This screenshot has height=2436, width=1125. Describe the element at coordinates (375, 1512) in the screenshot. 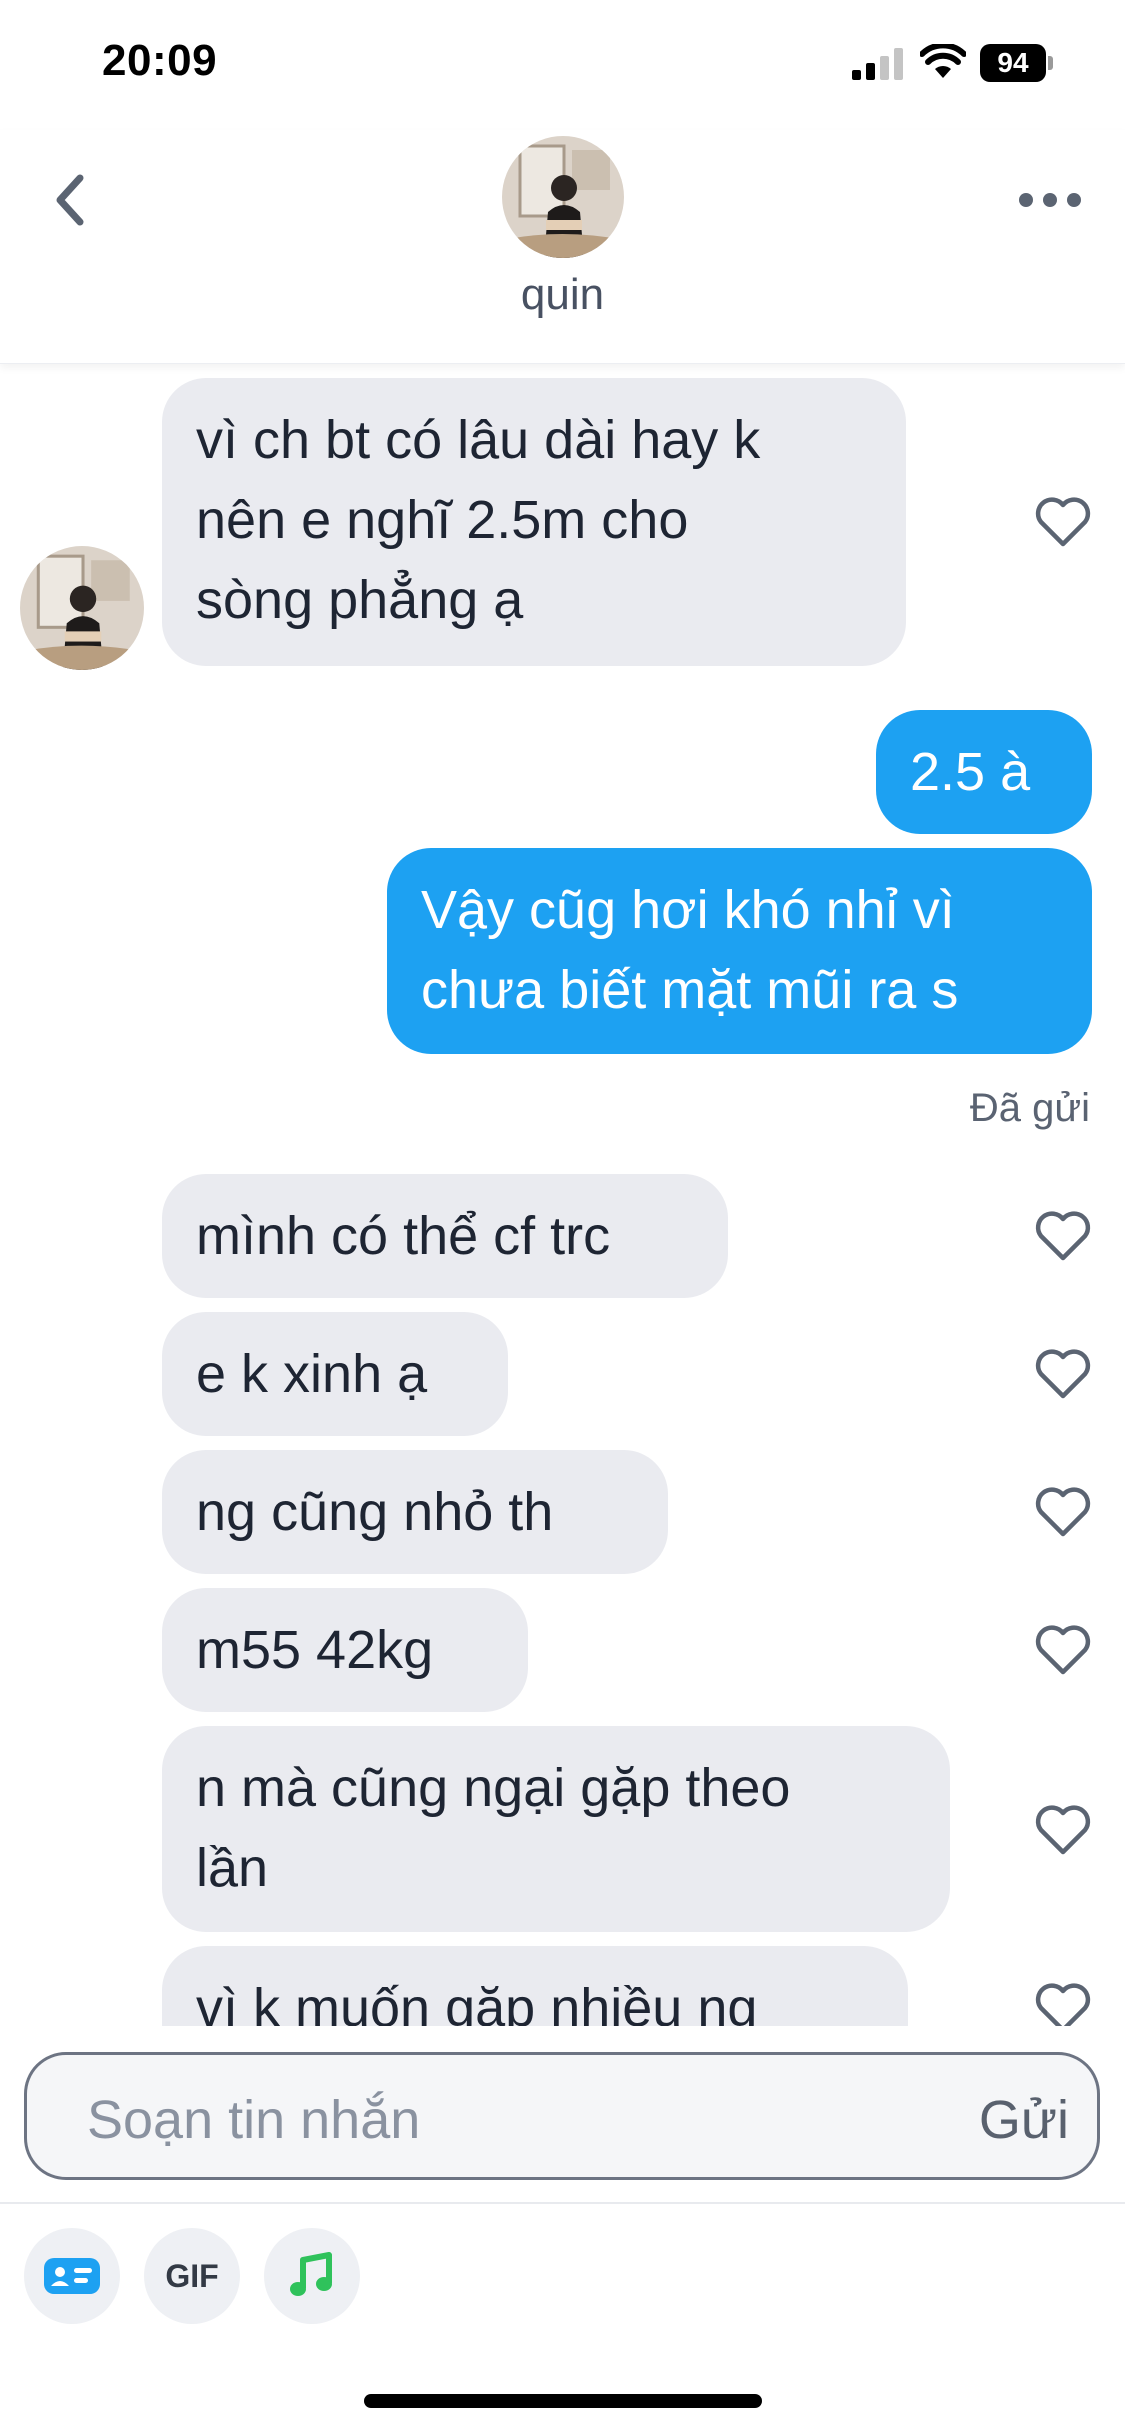

I see `message-line: ng cũng nhỏ th` at that location.